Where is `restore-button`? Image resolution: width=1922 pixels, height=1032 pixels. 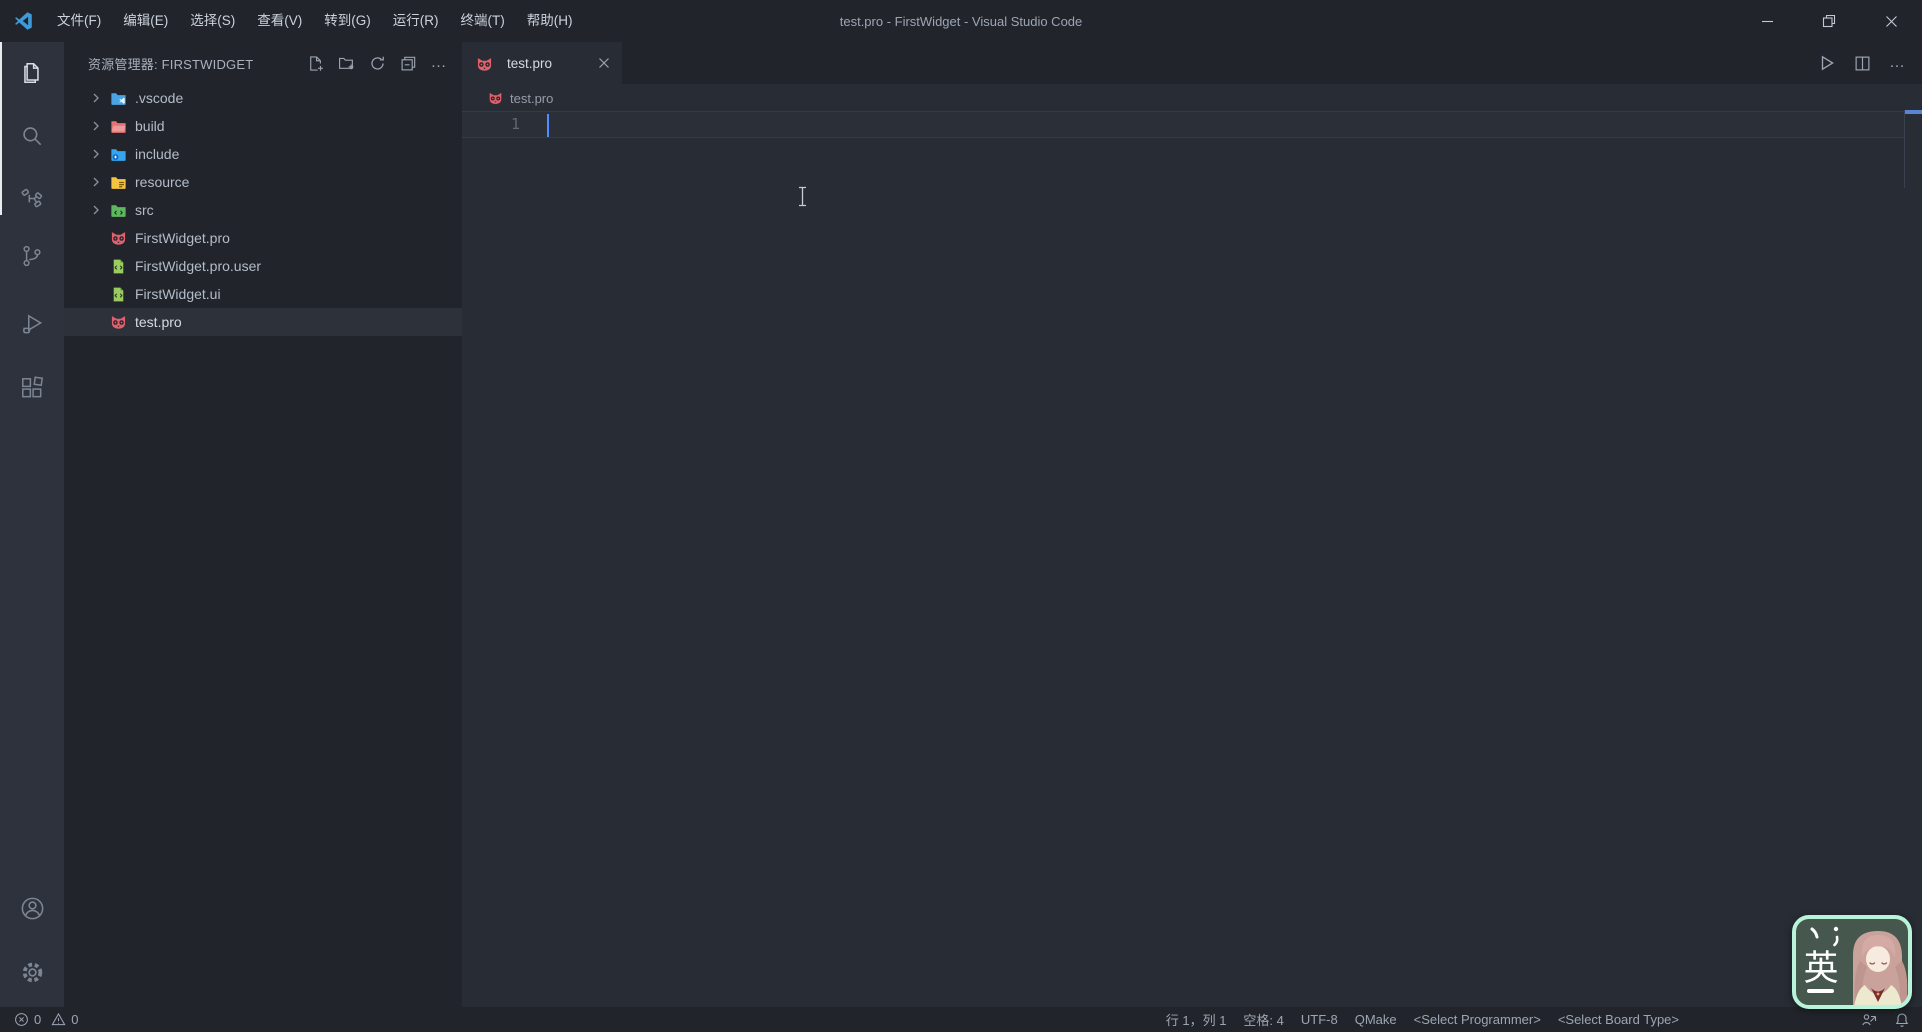
restore-button is located at coordinates (1829, 21).